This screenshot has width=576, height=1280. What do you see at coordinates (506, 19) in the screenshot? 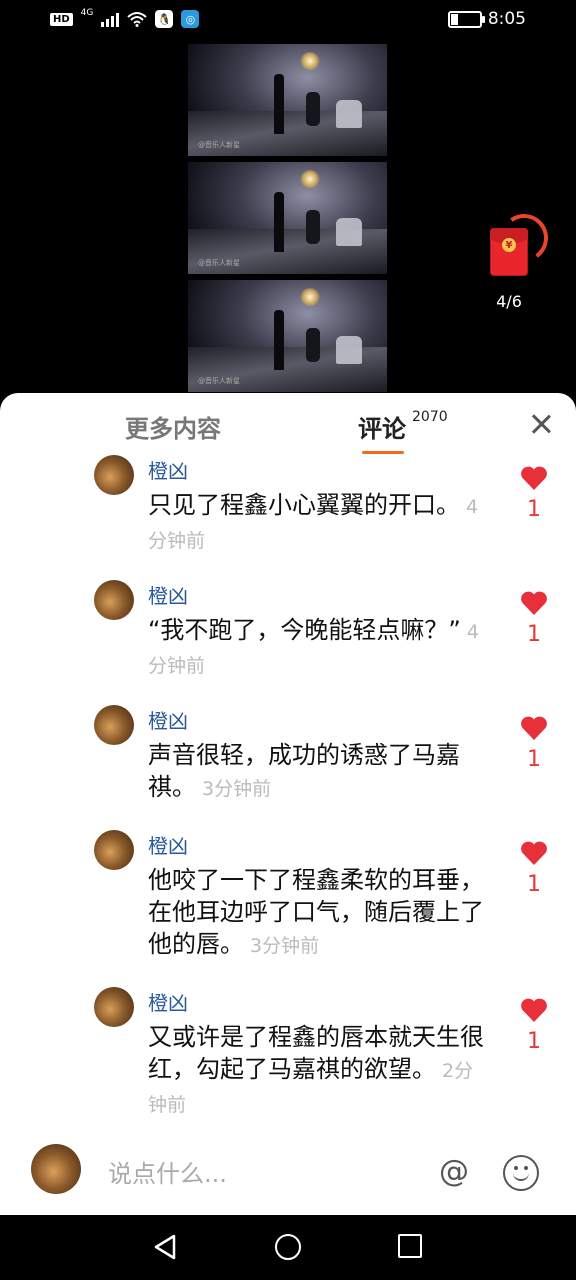
I see `clock: 8:05` at bounding box center [506, 19].